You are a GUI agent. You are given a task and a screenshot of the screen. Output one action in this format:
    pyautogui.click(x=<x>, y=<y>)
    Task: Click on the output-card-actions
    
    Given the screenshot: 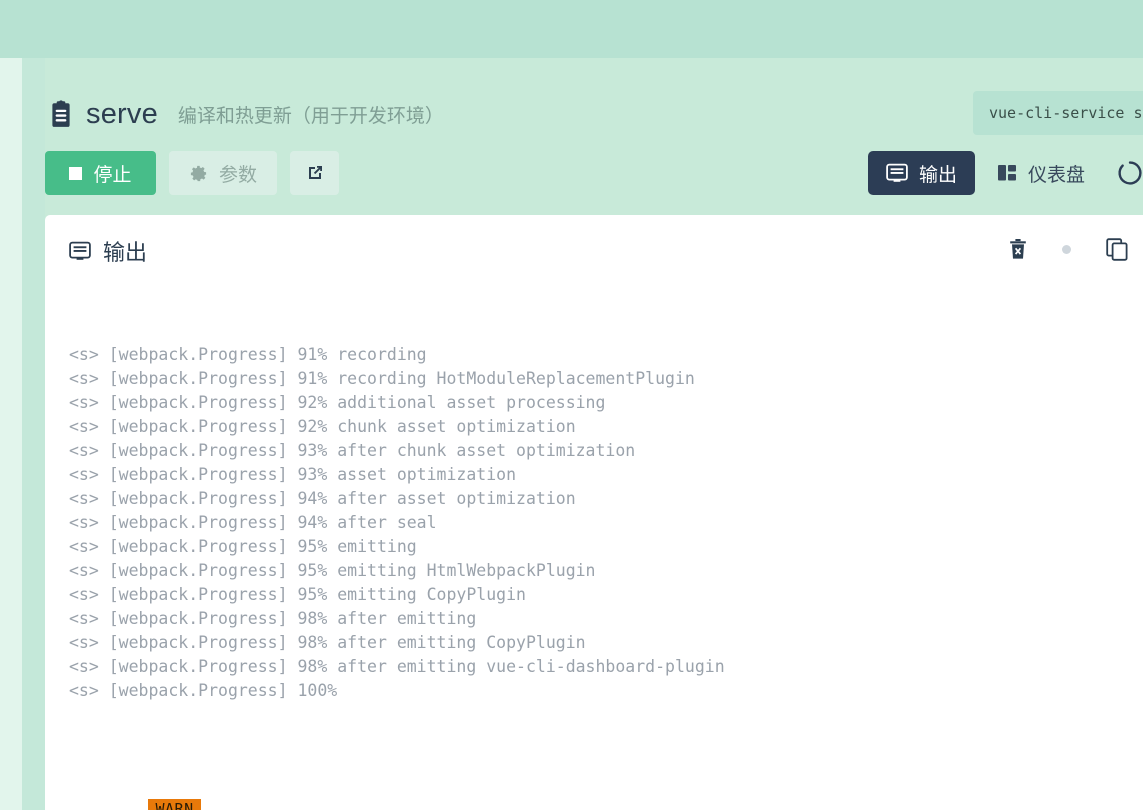 What is the action you would take?
    pyautogui.click(x=1068, y=249)
    